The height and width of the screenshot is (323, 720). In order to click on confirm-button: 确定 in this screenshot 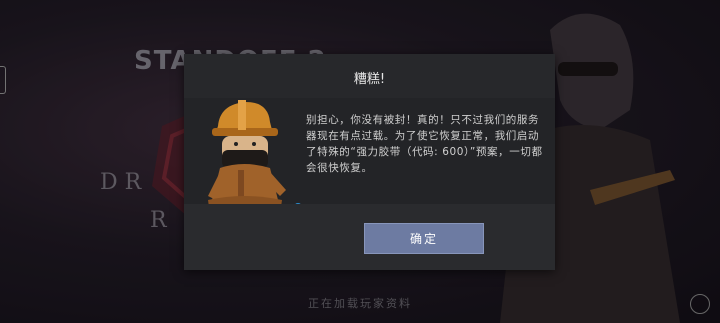, I will do `click(424, 238)`.